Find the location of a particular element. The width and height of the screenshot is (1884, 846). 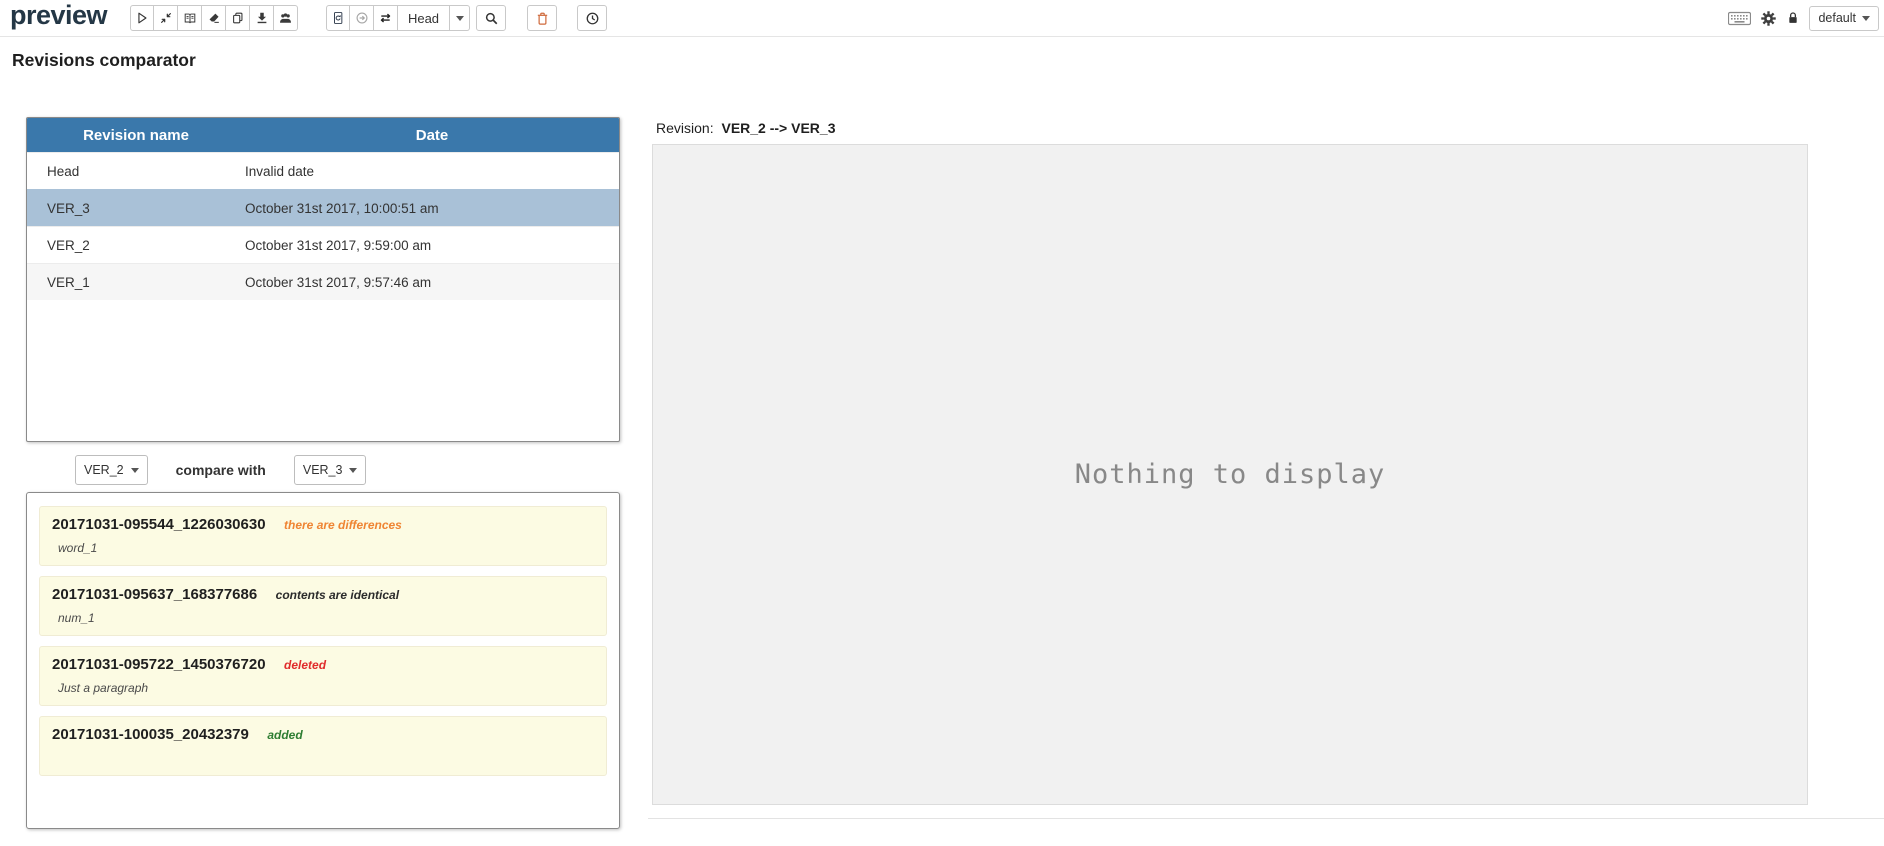

delete-button is located at coordinates (542, 18).